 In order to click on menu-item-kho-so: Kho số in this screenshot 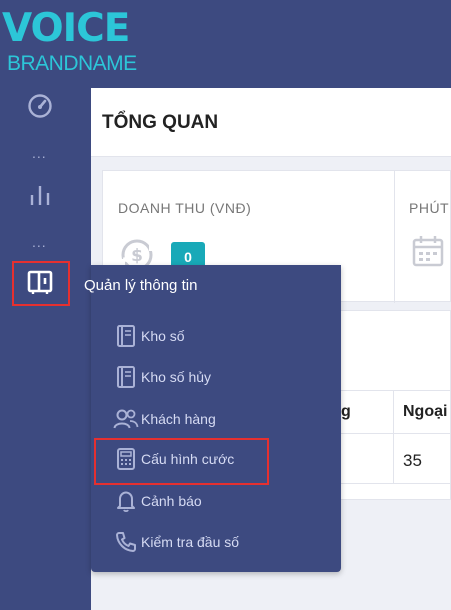, I will do `click(149, 336)`.